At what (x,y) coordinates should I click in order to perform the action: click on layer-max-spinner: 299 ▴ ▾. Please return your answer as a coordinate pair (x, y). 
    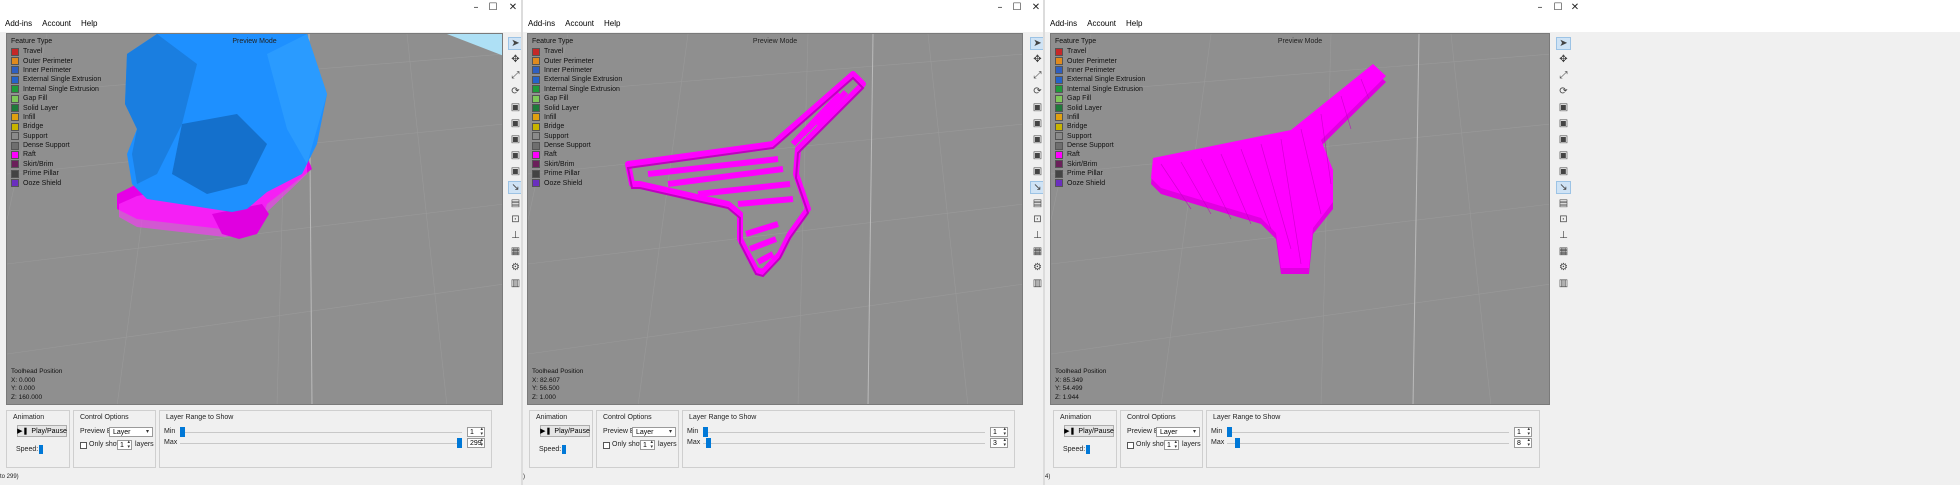
    Looking at the image, I should click on (476, 443).